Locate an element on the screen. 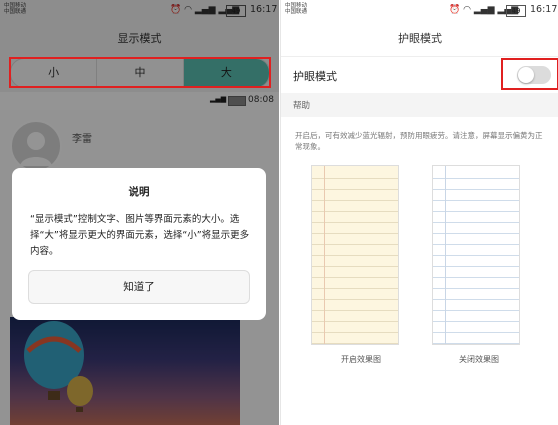  dialog-ok-button: 知道了 is located at coordinates (139, 287).